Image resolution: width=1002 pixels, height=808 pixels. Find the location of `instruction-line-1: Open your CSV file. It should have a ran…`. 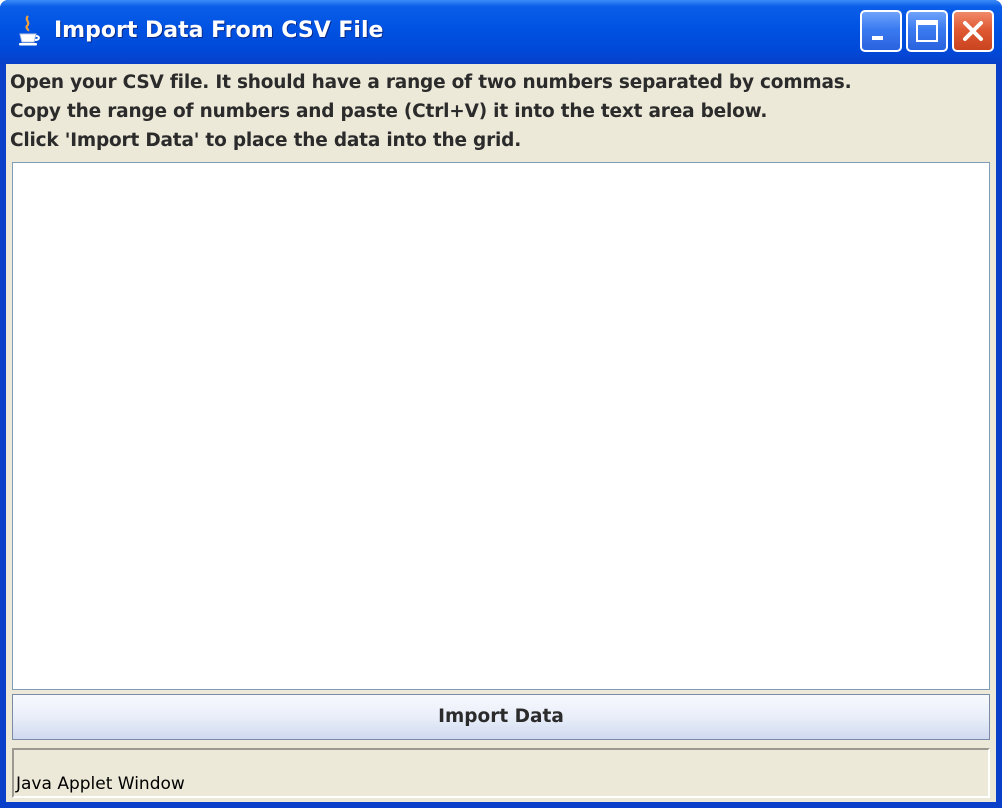

instruction-line-1: Open your CSV file. It should have a ran… is located at coordinates (431, 82).